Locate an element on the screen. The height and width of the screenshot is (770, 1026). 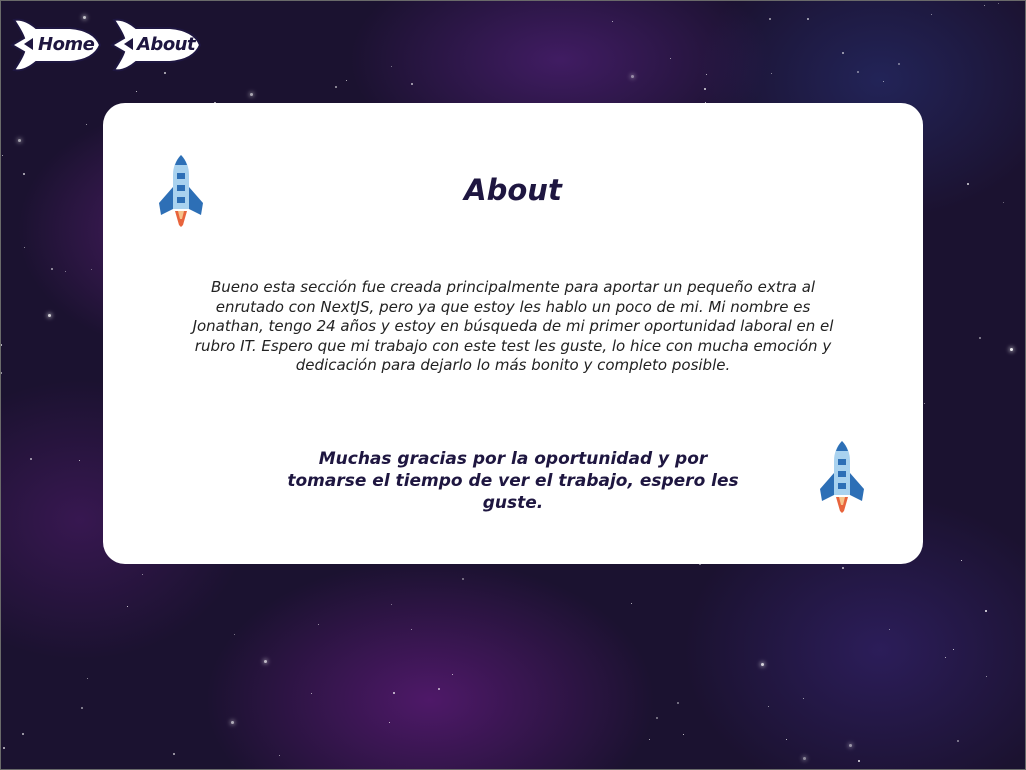
page-title: About is located at coordinates (513, 190).